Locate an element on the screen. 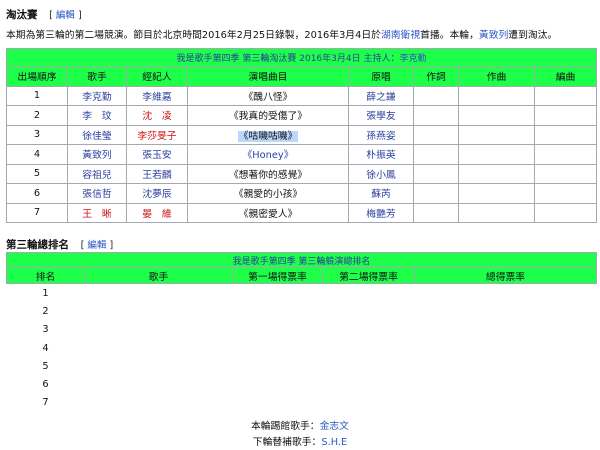  section-title: 第三輪總排名 is located at coordinates (37, 245).